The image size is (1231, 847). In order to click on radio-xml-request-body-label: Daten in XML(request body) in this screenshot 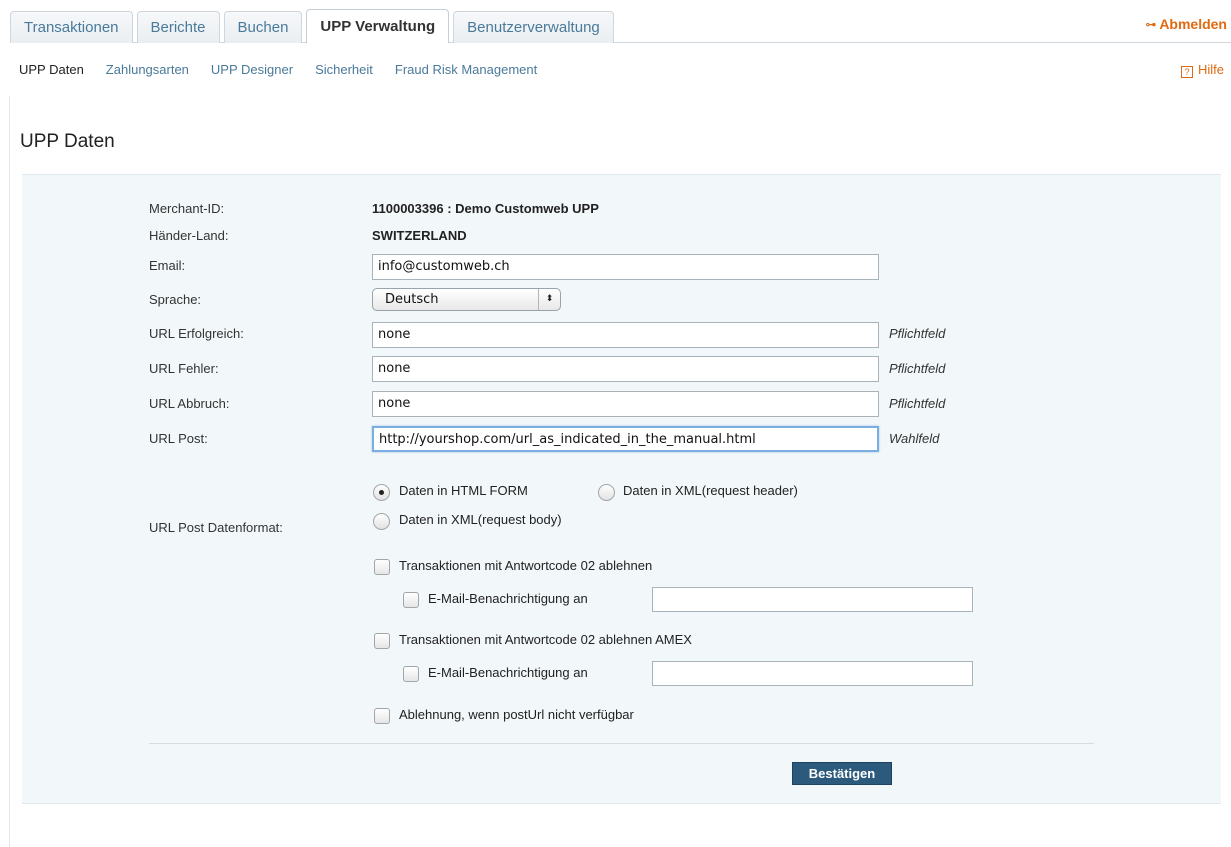, I will do `click(480, 519)`.